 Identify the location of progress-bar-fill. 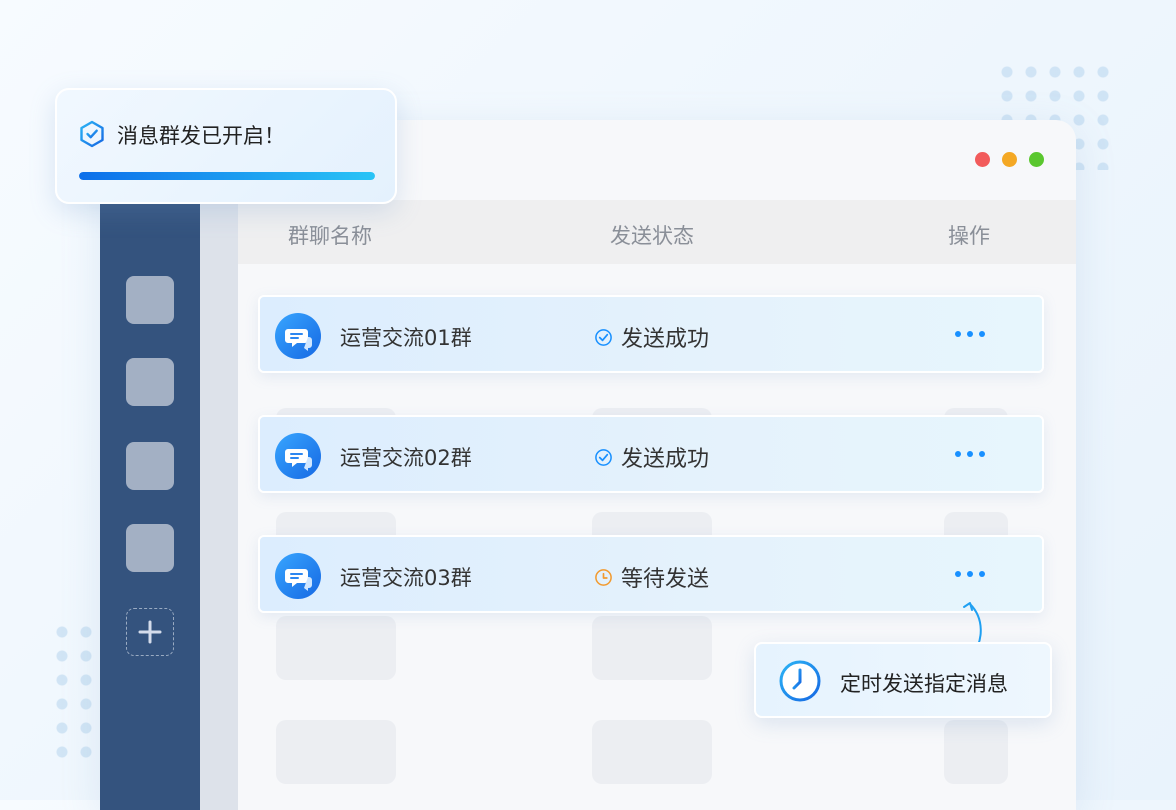
(227, 176).